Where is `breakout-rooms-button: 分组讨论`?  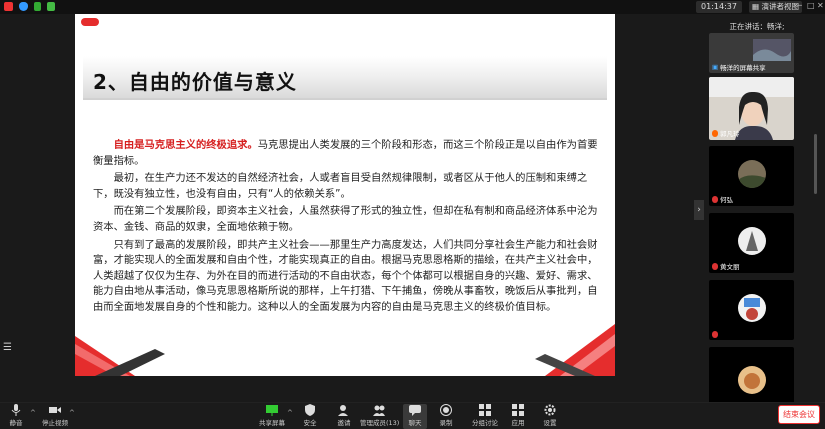
breakout-rooms-button: 分组讨论 is located at coordinates (485, 416).